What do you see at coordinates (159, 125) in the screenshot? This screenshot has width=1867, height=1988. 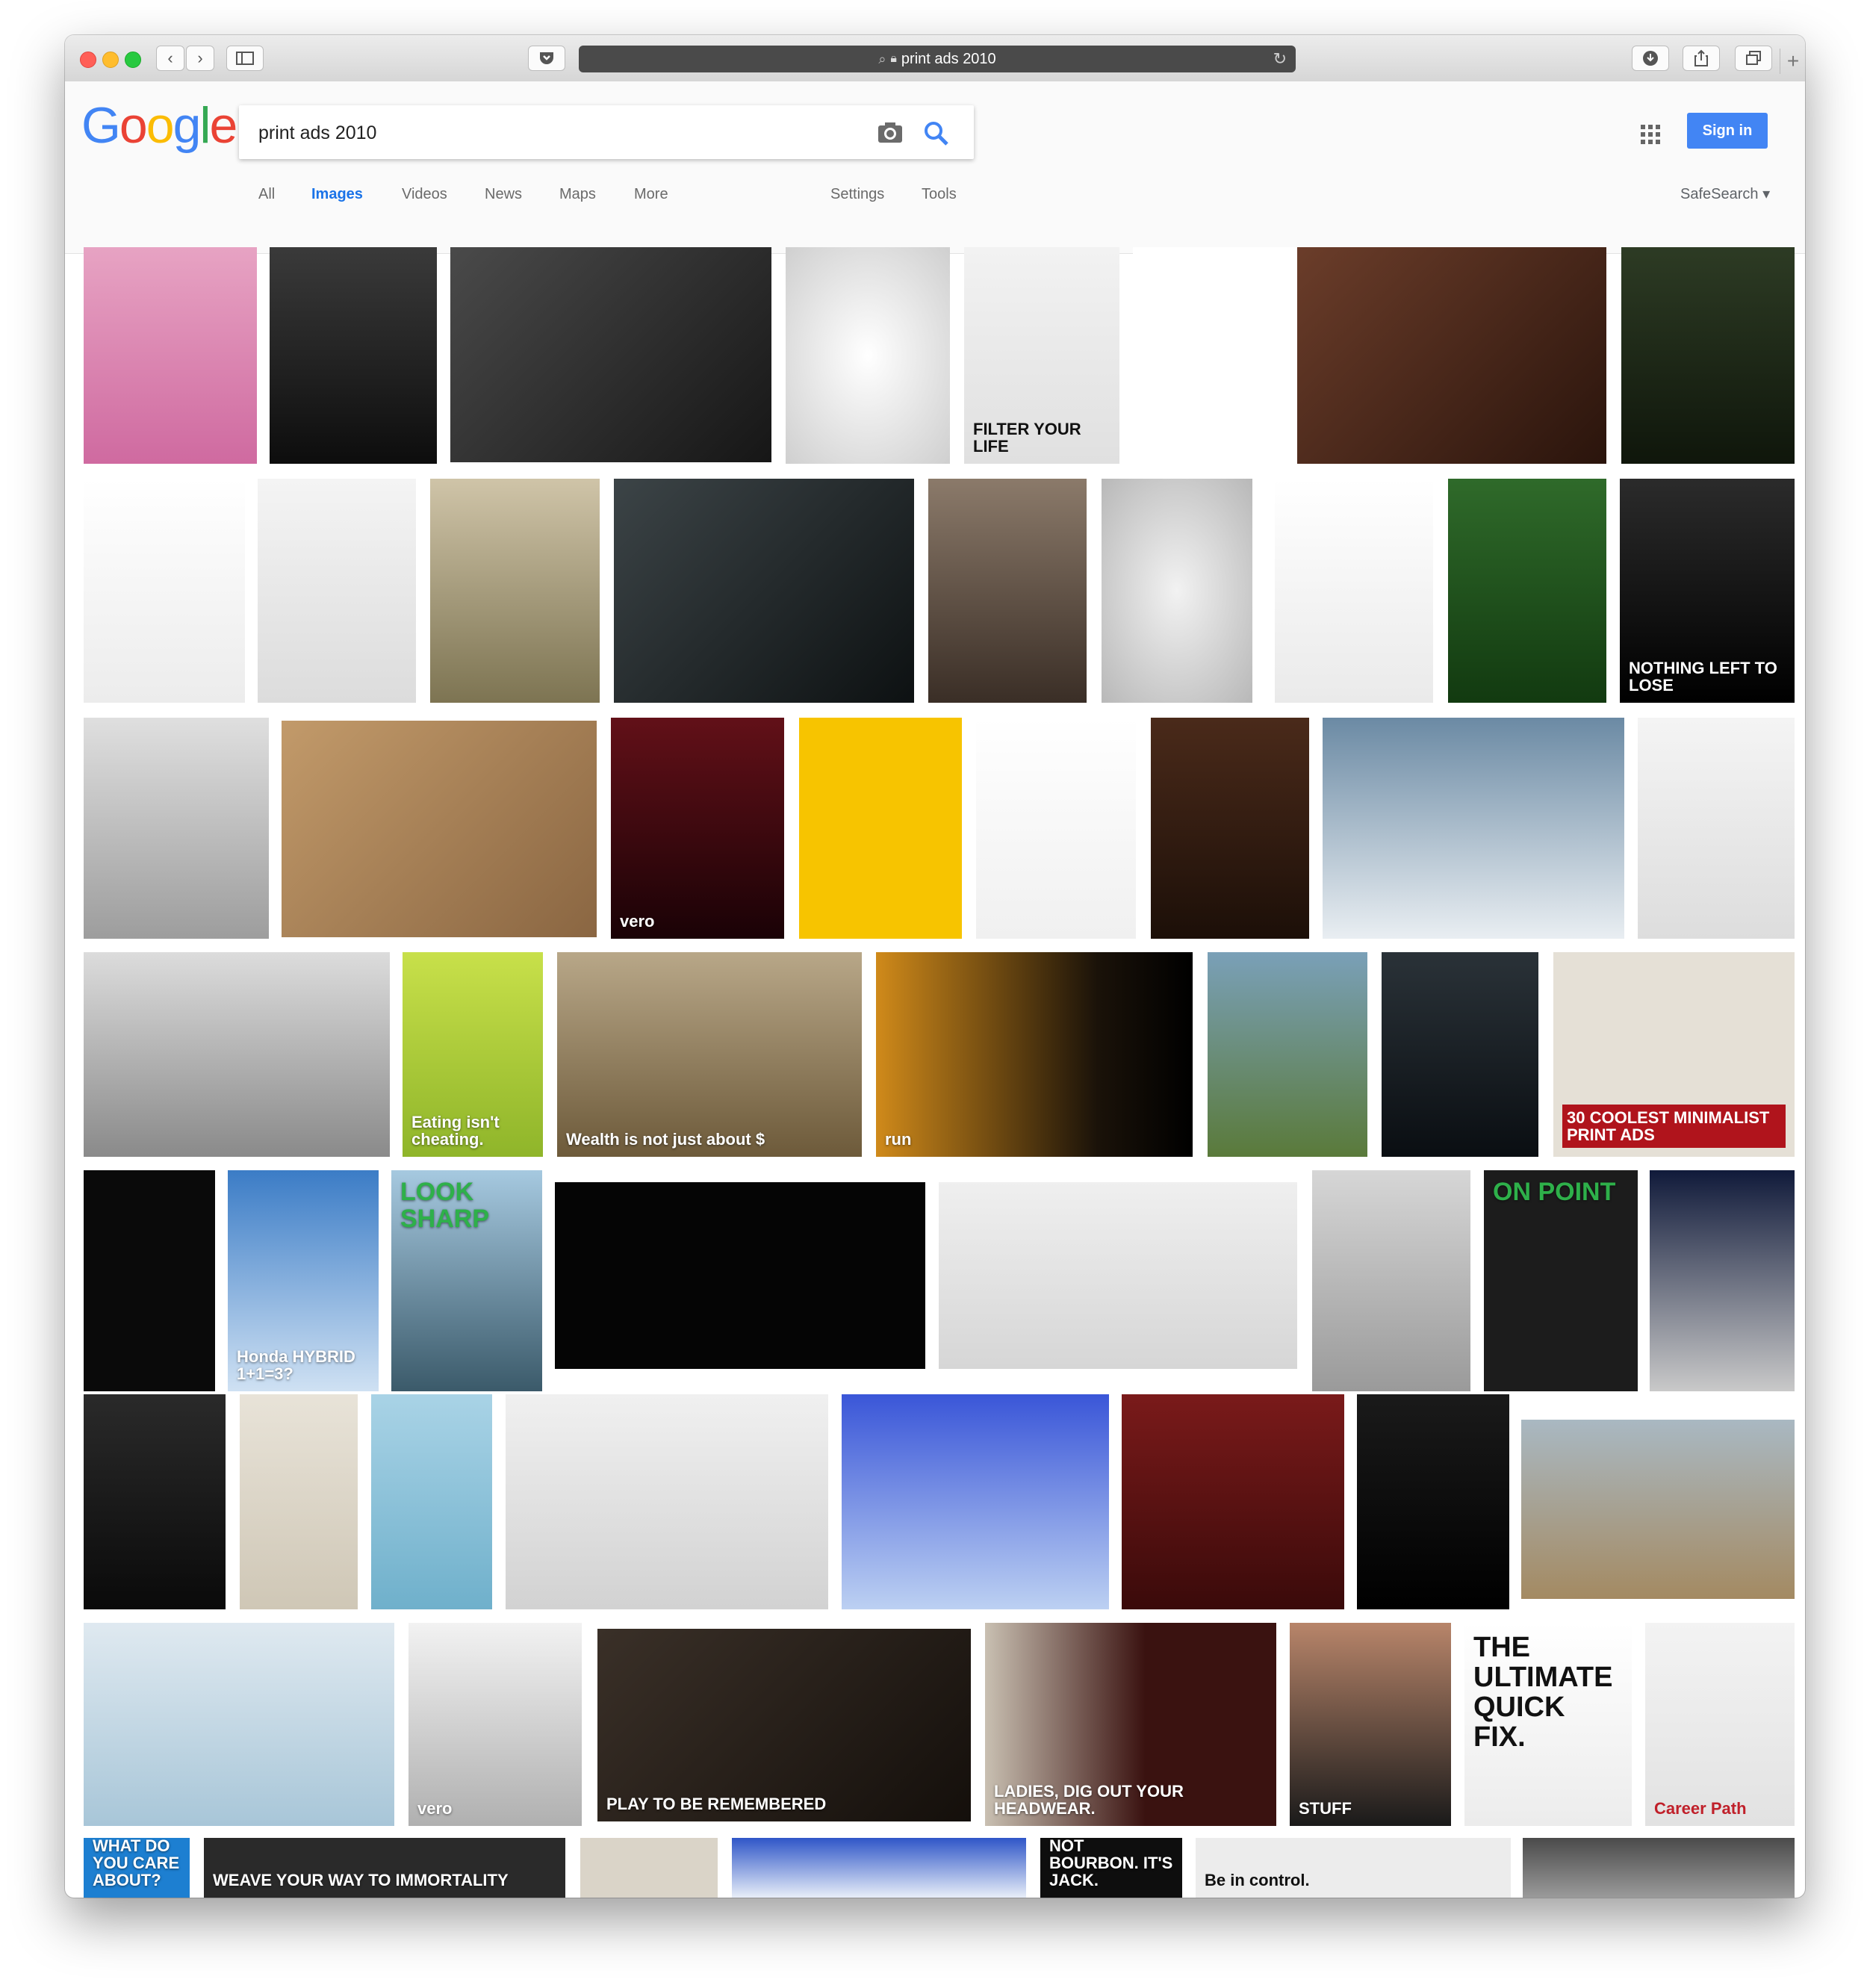 I see `google-logo: Google` at bounding box center [159, 125].